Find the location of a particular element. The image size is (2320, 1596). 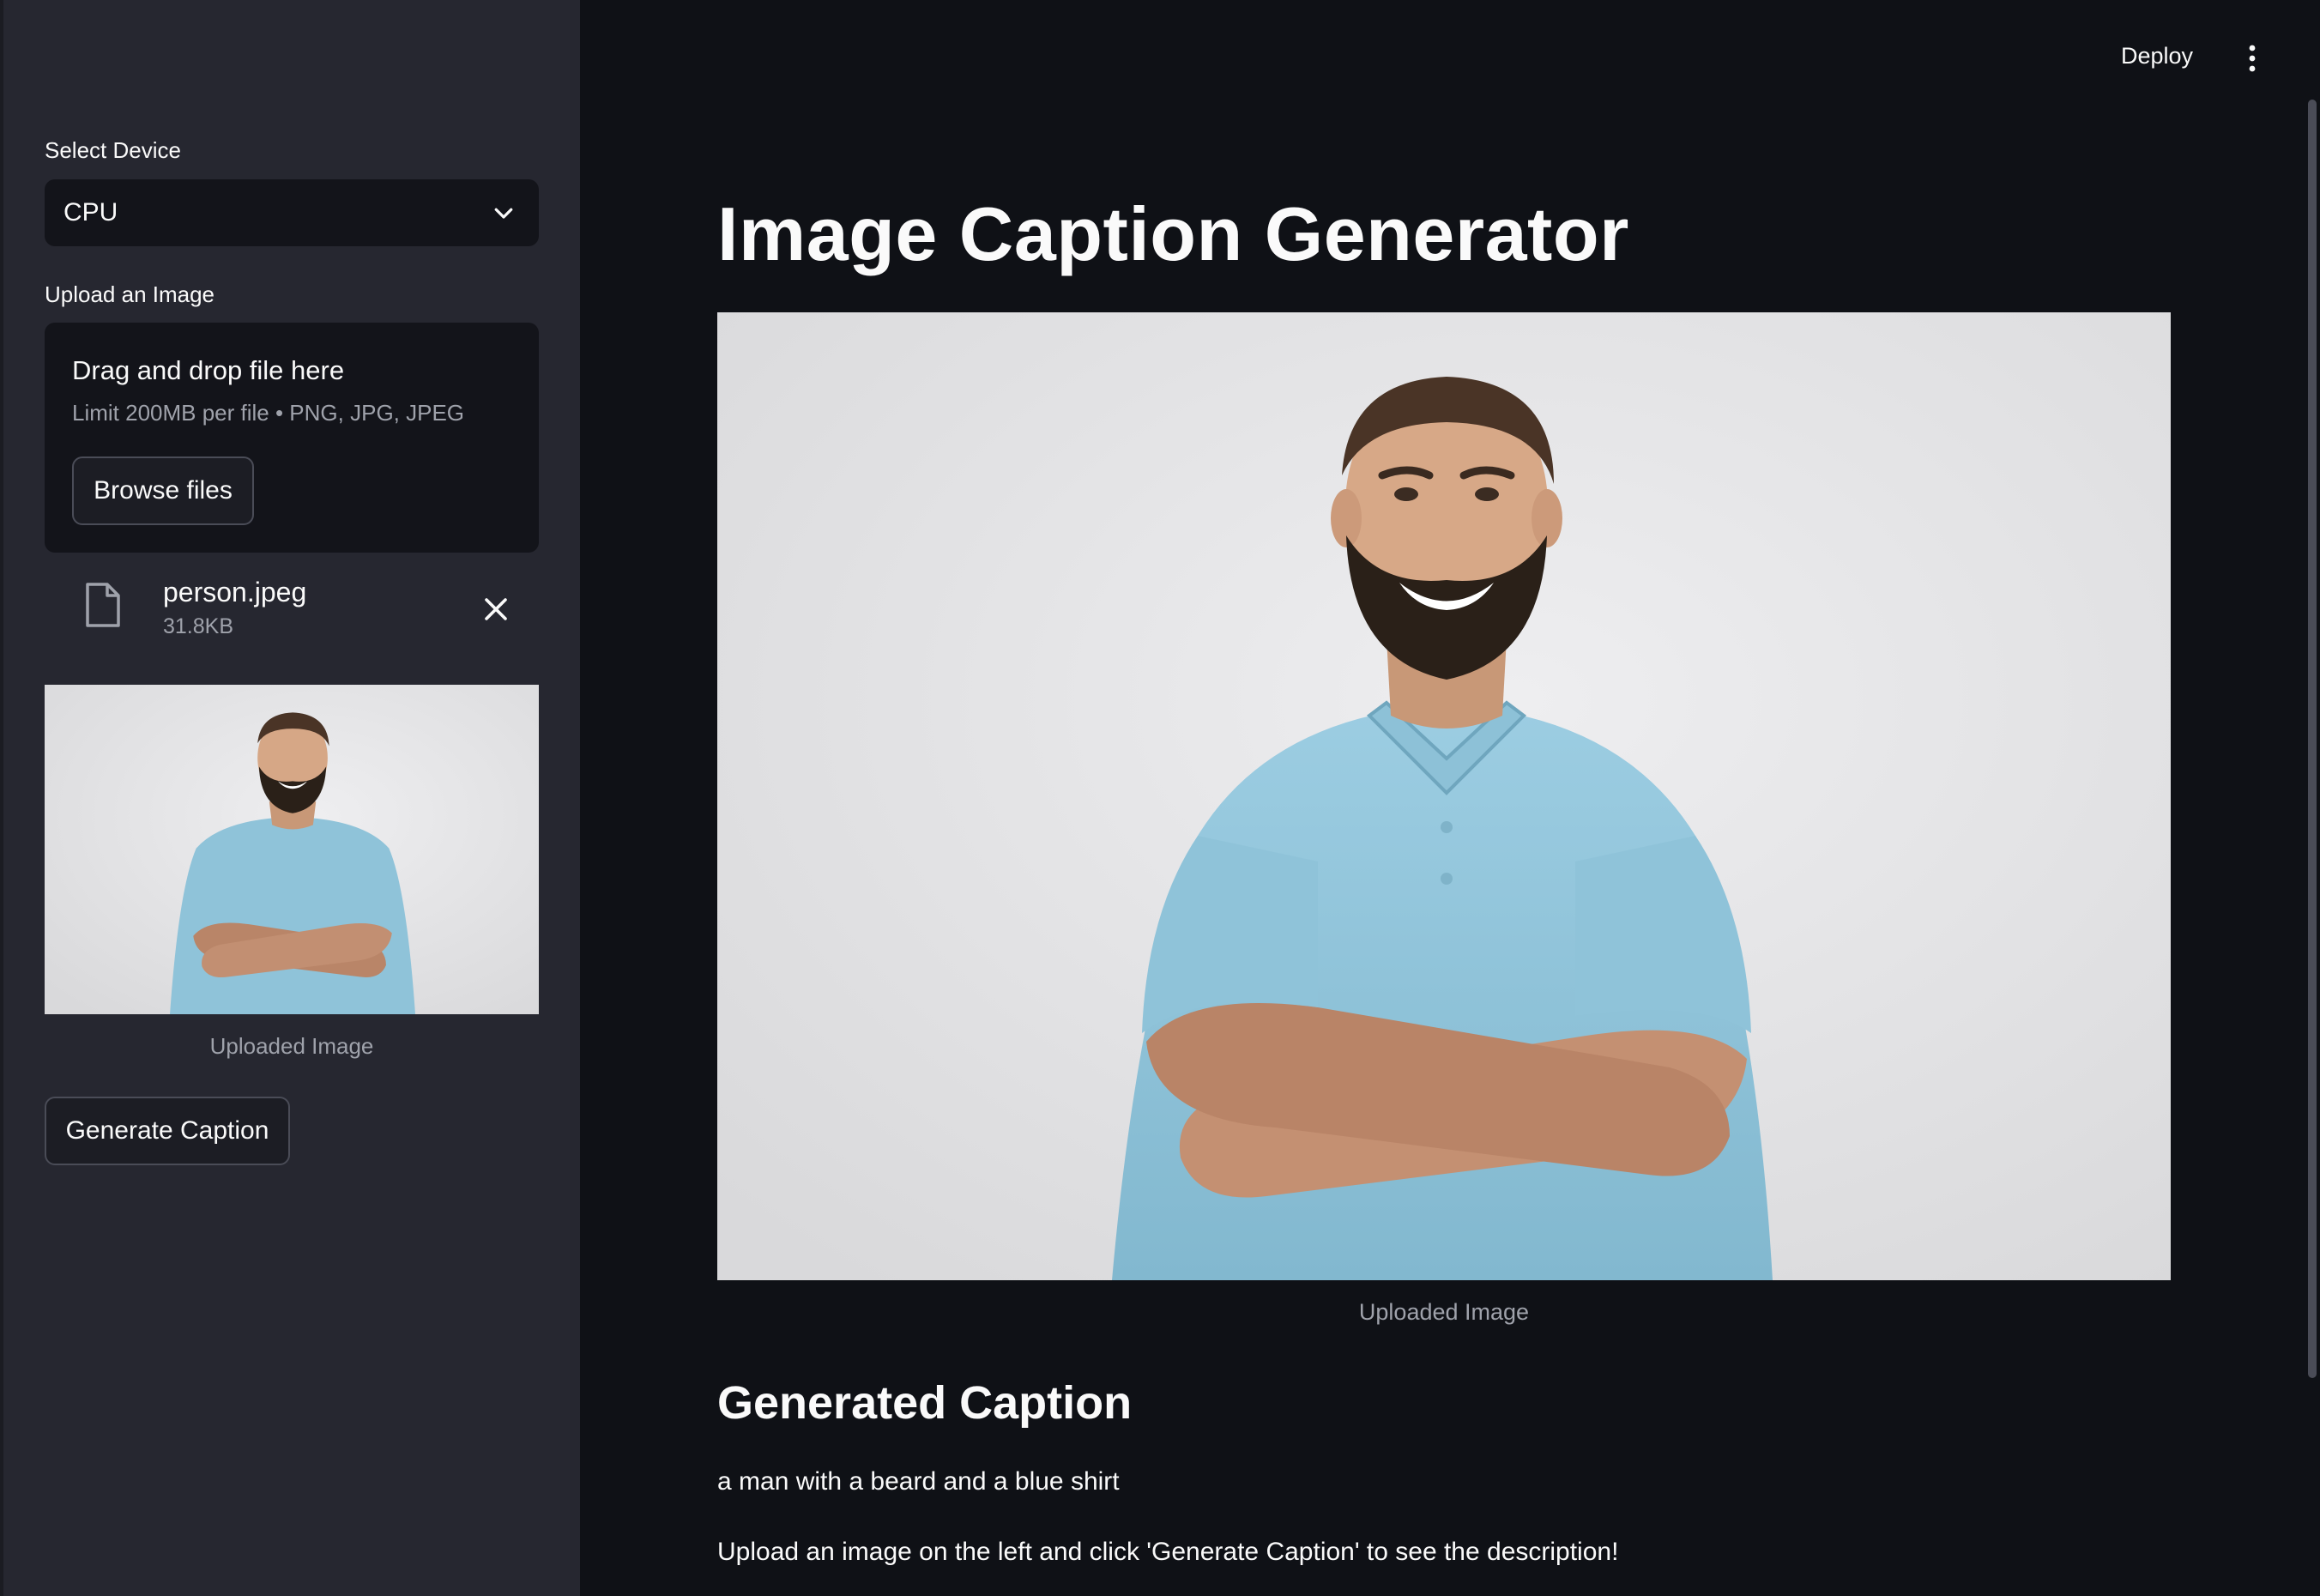

generated-caption-heading: Generated Caption is located at coordinates (925, 1403).